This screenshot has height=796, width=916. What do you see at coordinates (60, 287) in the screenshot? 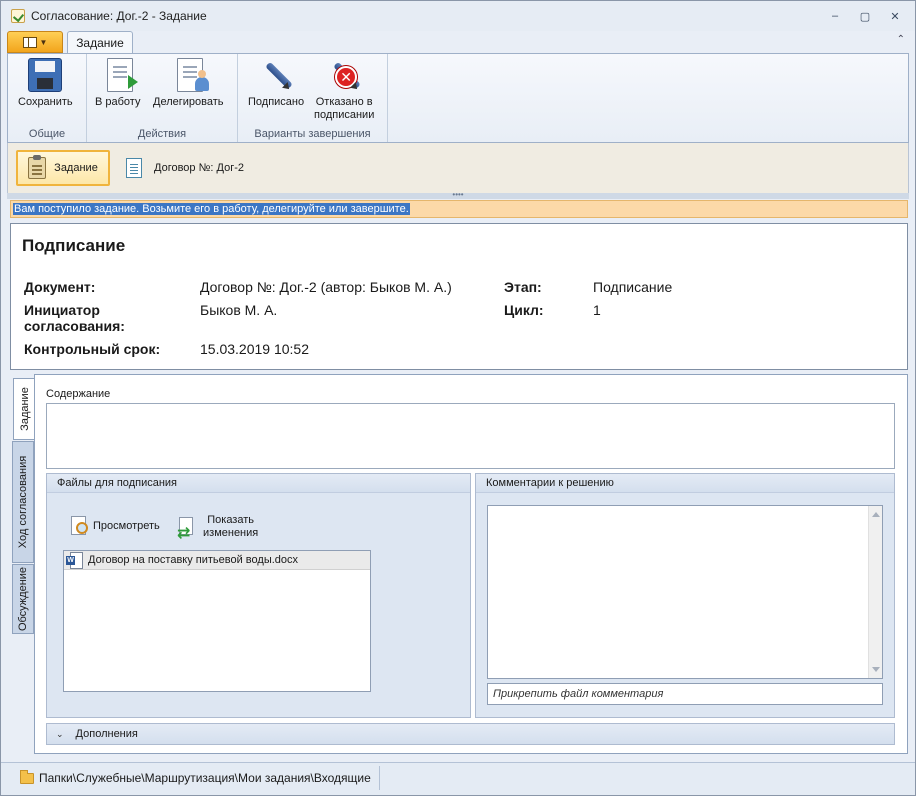
I see `document-label: Документ:` at bounding box center [60, 287].